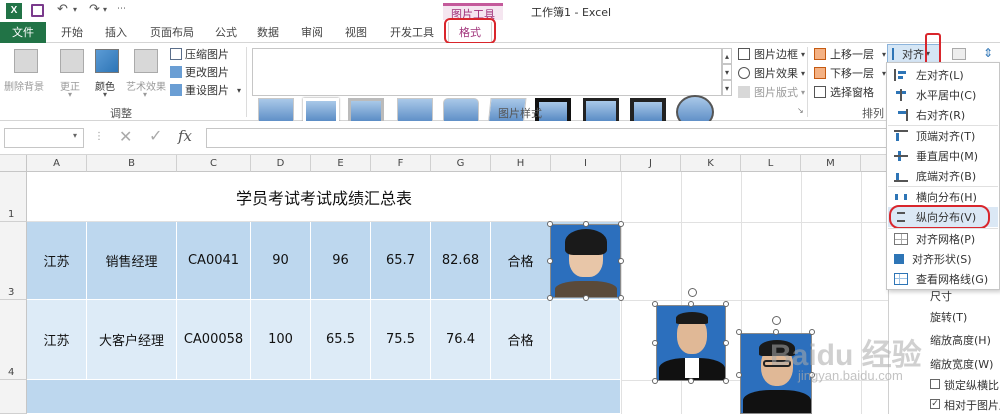 The image size is (1000, 414). I want to click on menu-align-right: 右对齐(R), so click(943, 115).